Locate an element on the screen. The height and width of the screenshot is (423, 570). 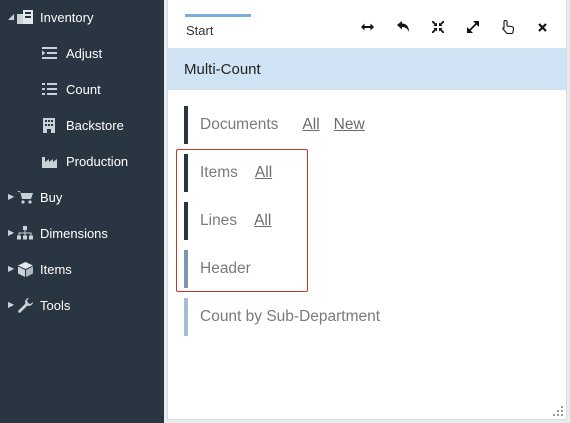
row-count-by-sub-department: Count by Sub-Department is located at coordinates (282, 317).